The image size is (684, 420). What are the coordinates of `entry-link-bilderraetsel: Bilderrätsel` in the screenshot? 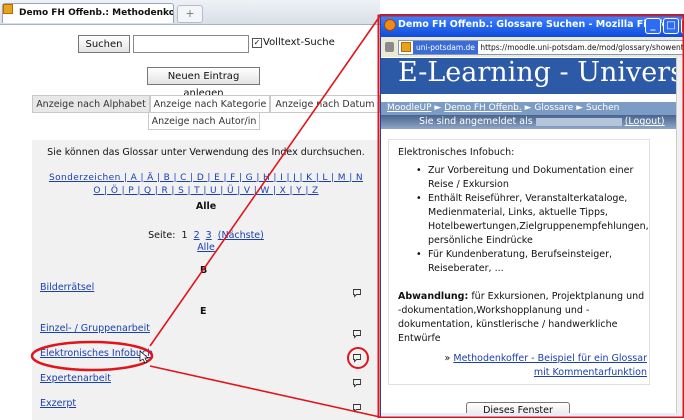 It's located at (67, 287).